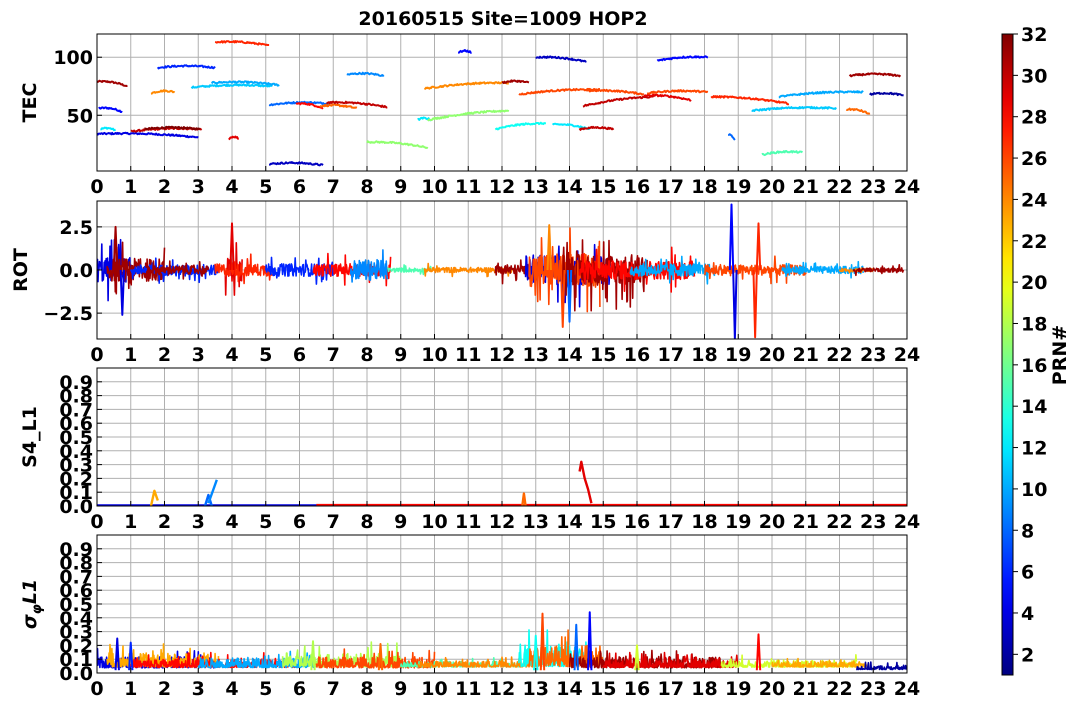 The image size is (1077, 709). What do you see at coordinates (1060, 355) in the screenshot?
I see `colorbar-label: PRN#` at bounding box center [1060, 355].